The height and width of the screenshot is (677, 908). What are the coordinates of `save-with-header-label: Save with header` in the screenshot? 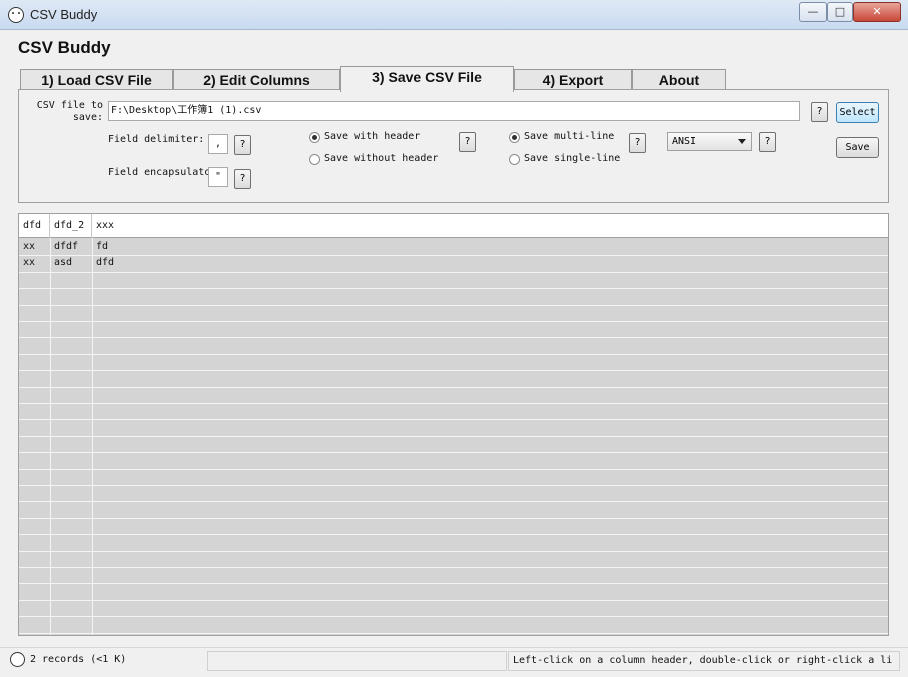 It's located at (372, 136).